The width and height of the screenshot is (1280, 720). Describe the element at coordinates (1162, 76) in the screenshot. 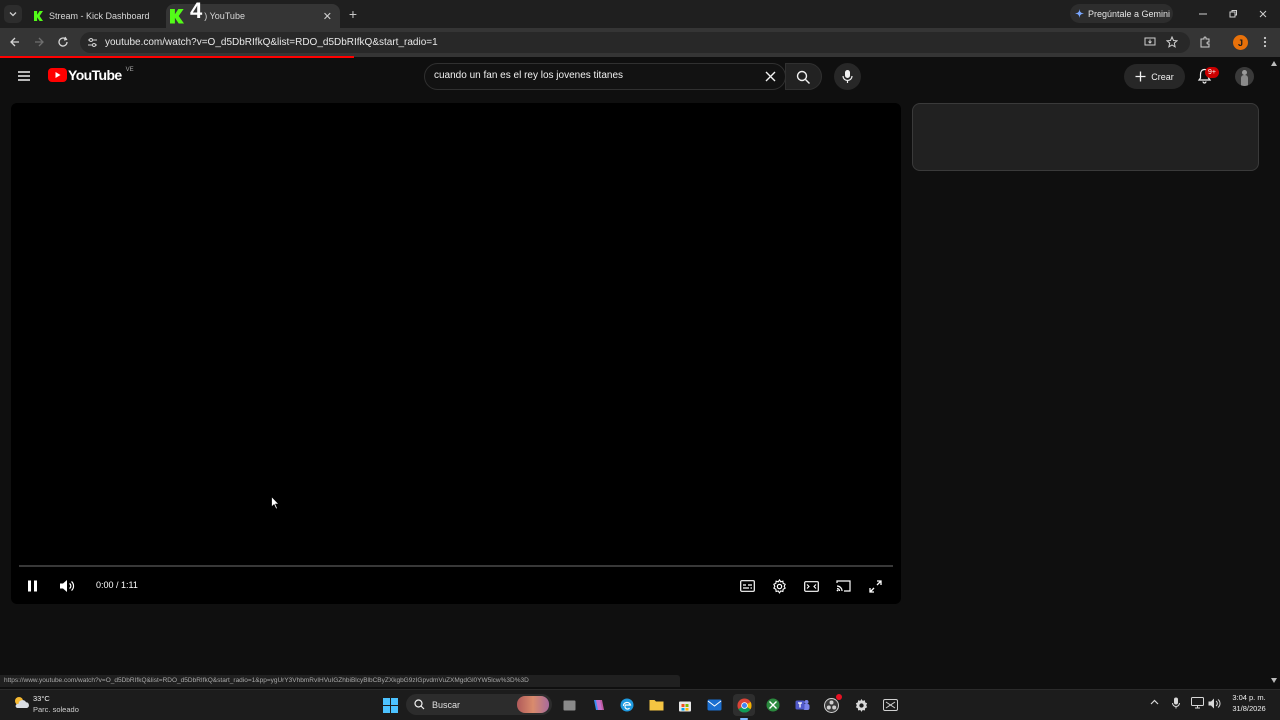

I see `create-label: Crear` at that location.